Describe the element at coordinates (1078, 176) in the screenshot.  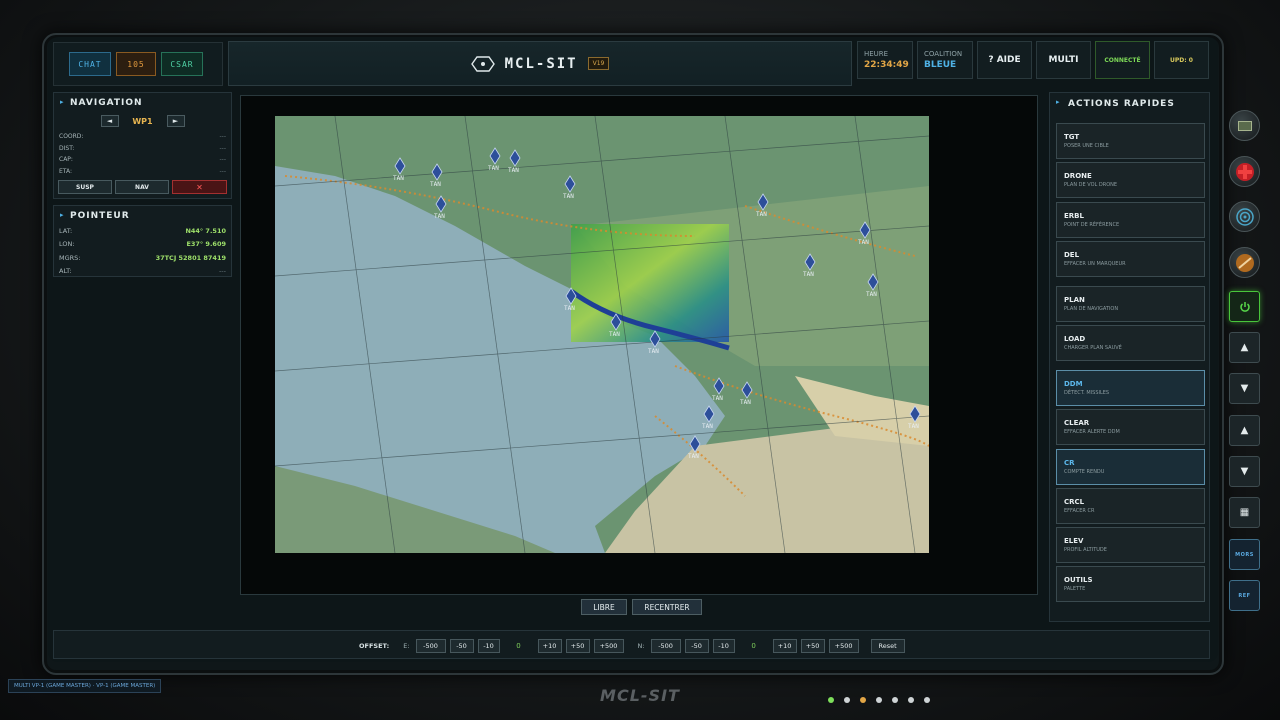
I see `action-code: DRONE` at that location.